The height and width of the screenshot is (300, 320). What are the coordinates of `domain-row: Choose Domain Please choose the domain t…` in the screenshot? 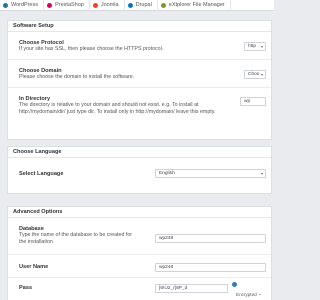 It's located at (139, 74).